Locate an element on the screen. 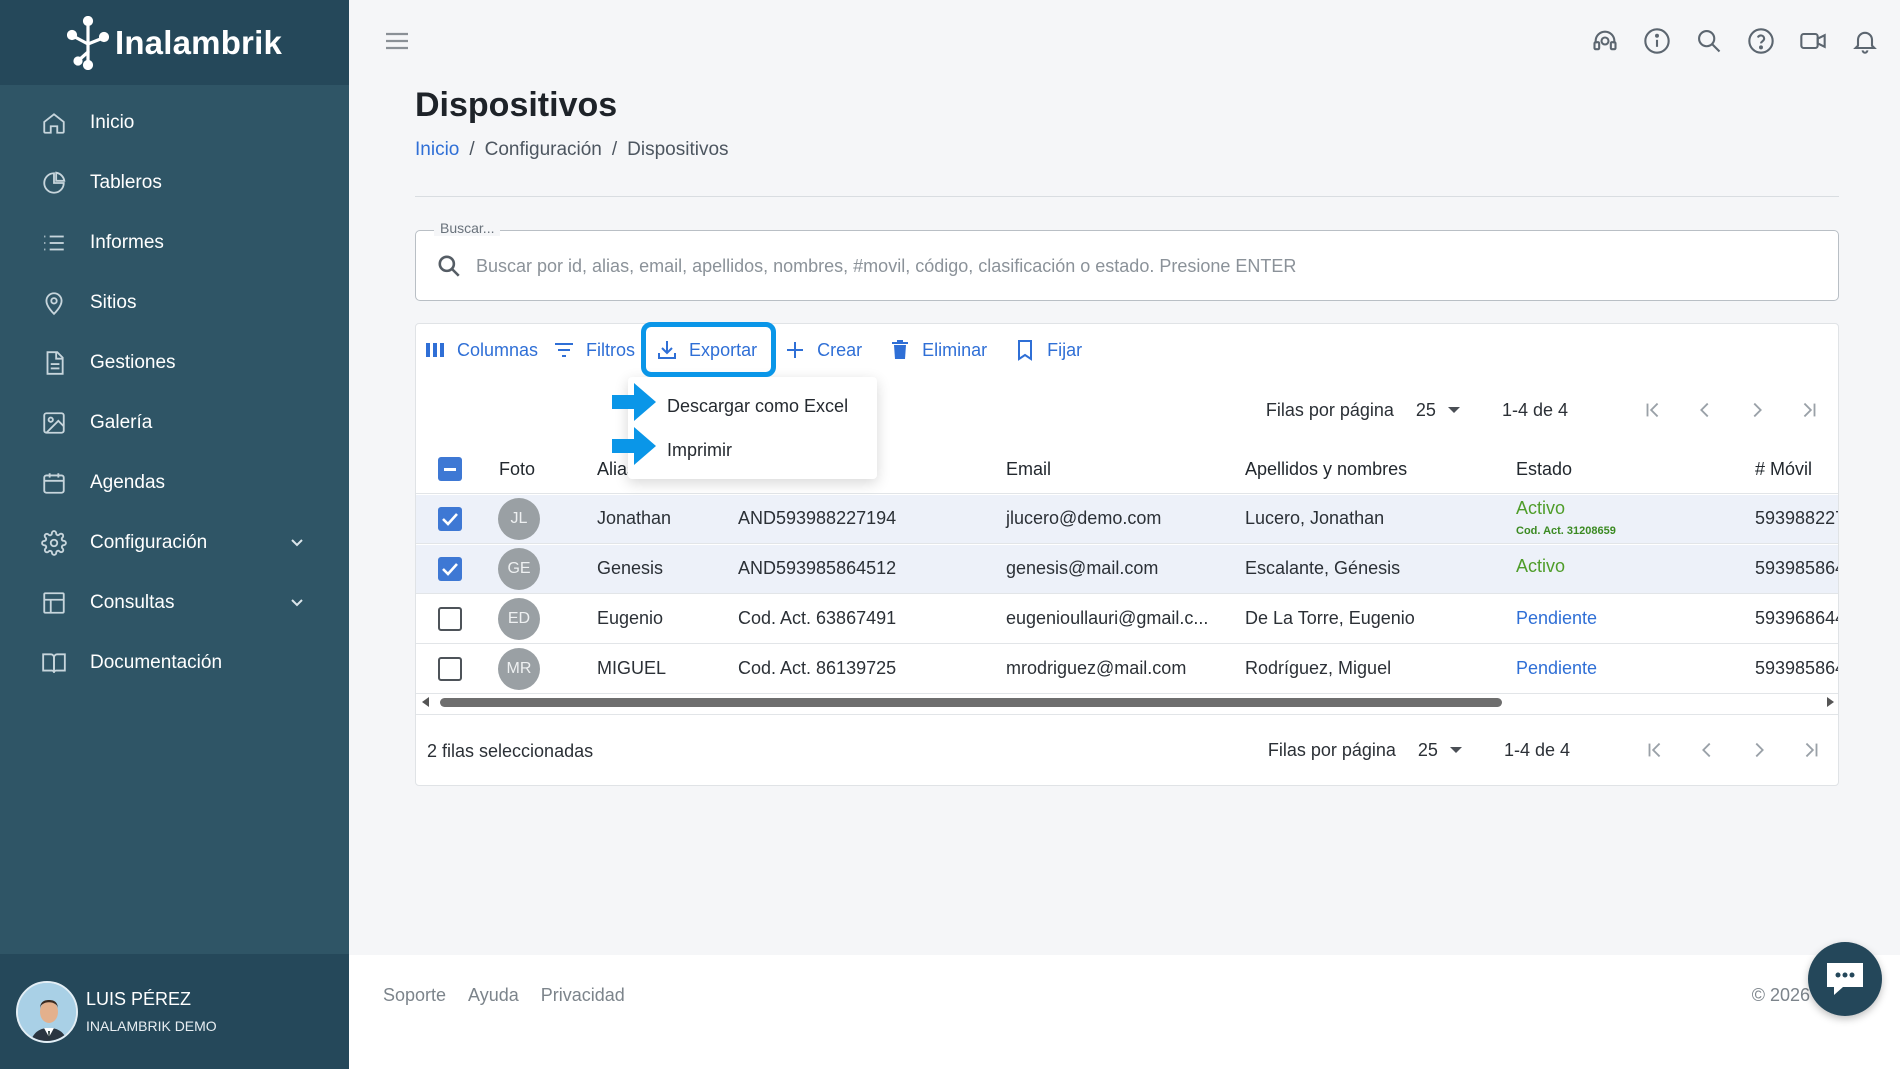  page-footer: Soporte Ayuda Privacidad © 2026 is located at coordinates (1124, 1012).